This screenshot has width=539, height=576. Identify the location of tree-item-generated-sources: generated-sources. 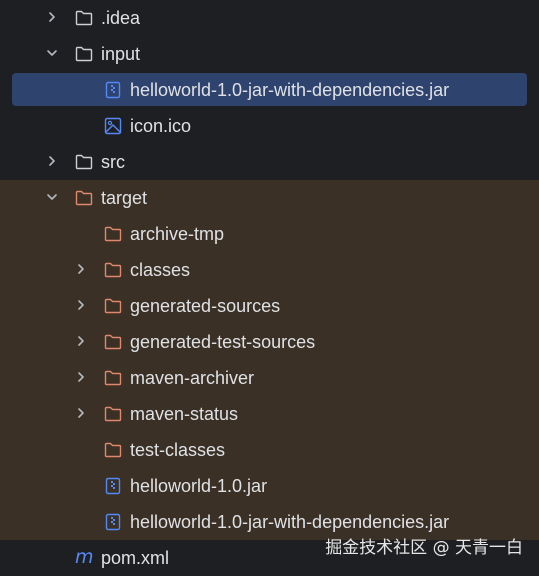
(269, 306).